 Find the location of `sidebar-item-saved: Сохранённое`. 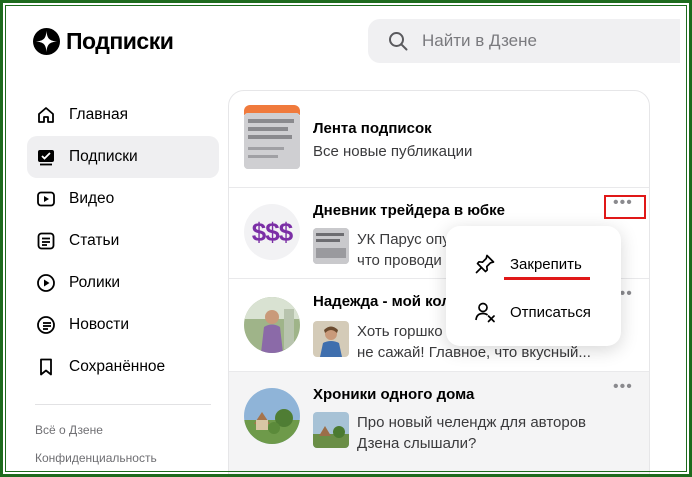

sidebar-item-saved: Сохранённое is located at coordinates (123, 367).